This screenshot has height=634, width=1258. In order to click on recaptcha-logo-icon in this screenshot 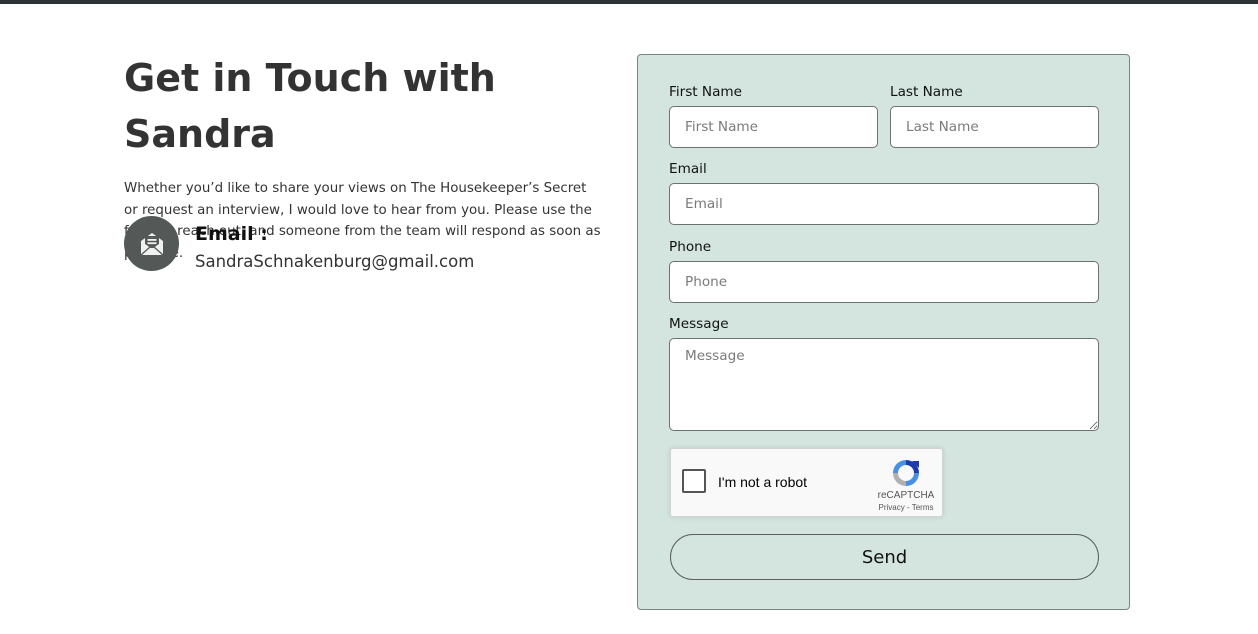, I will do `click(906, 473)`.